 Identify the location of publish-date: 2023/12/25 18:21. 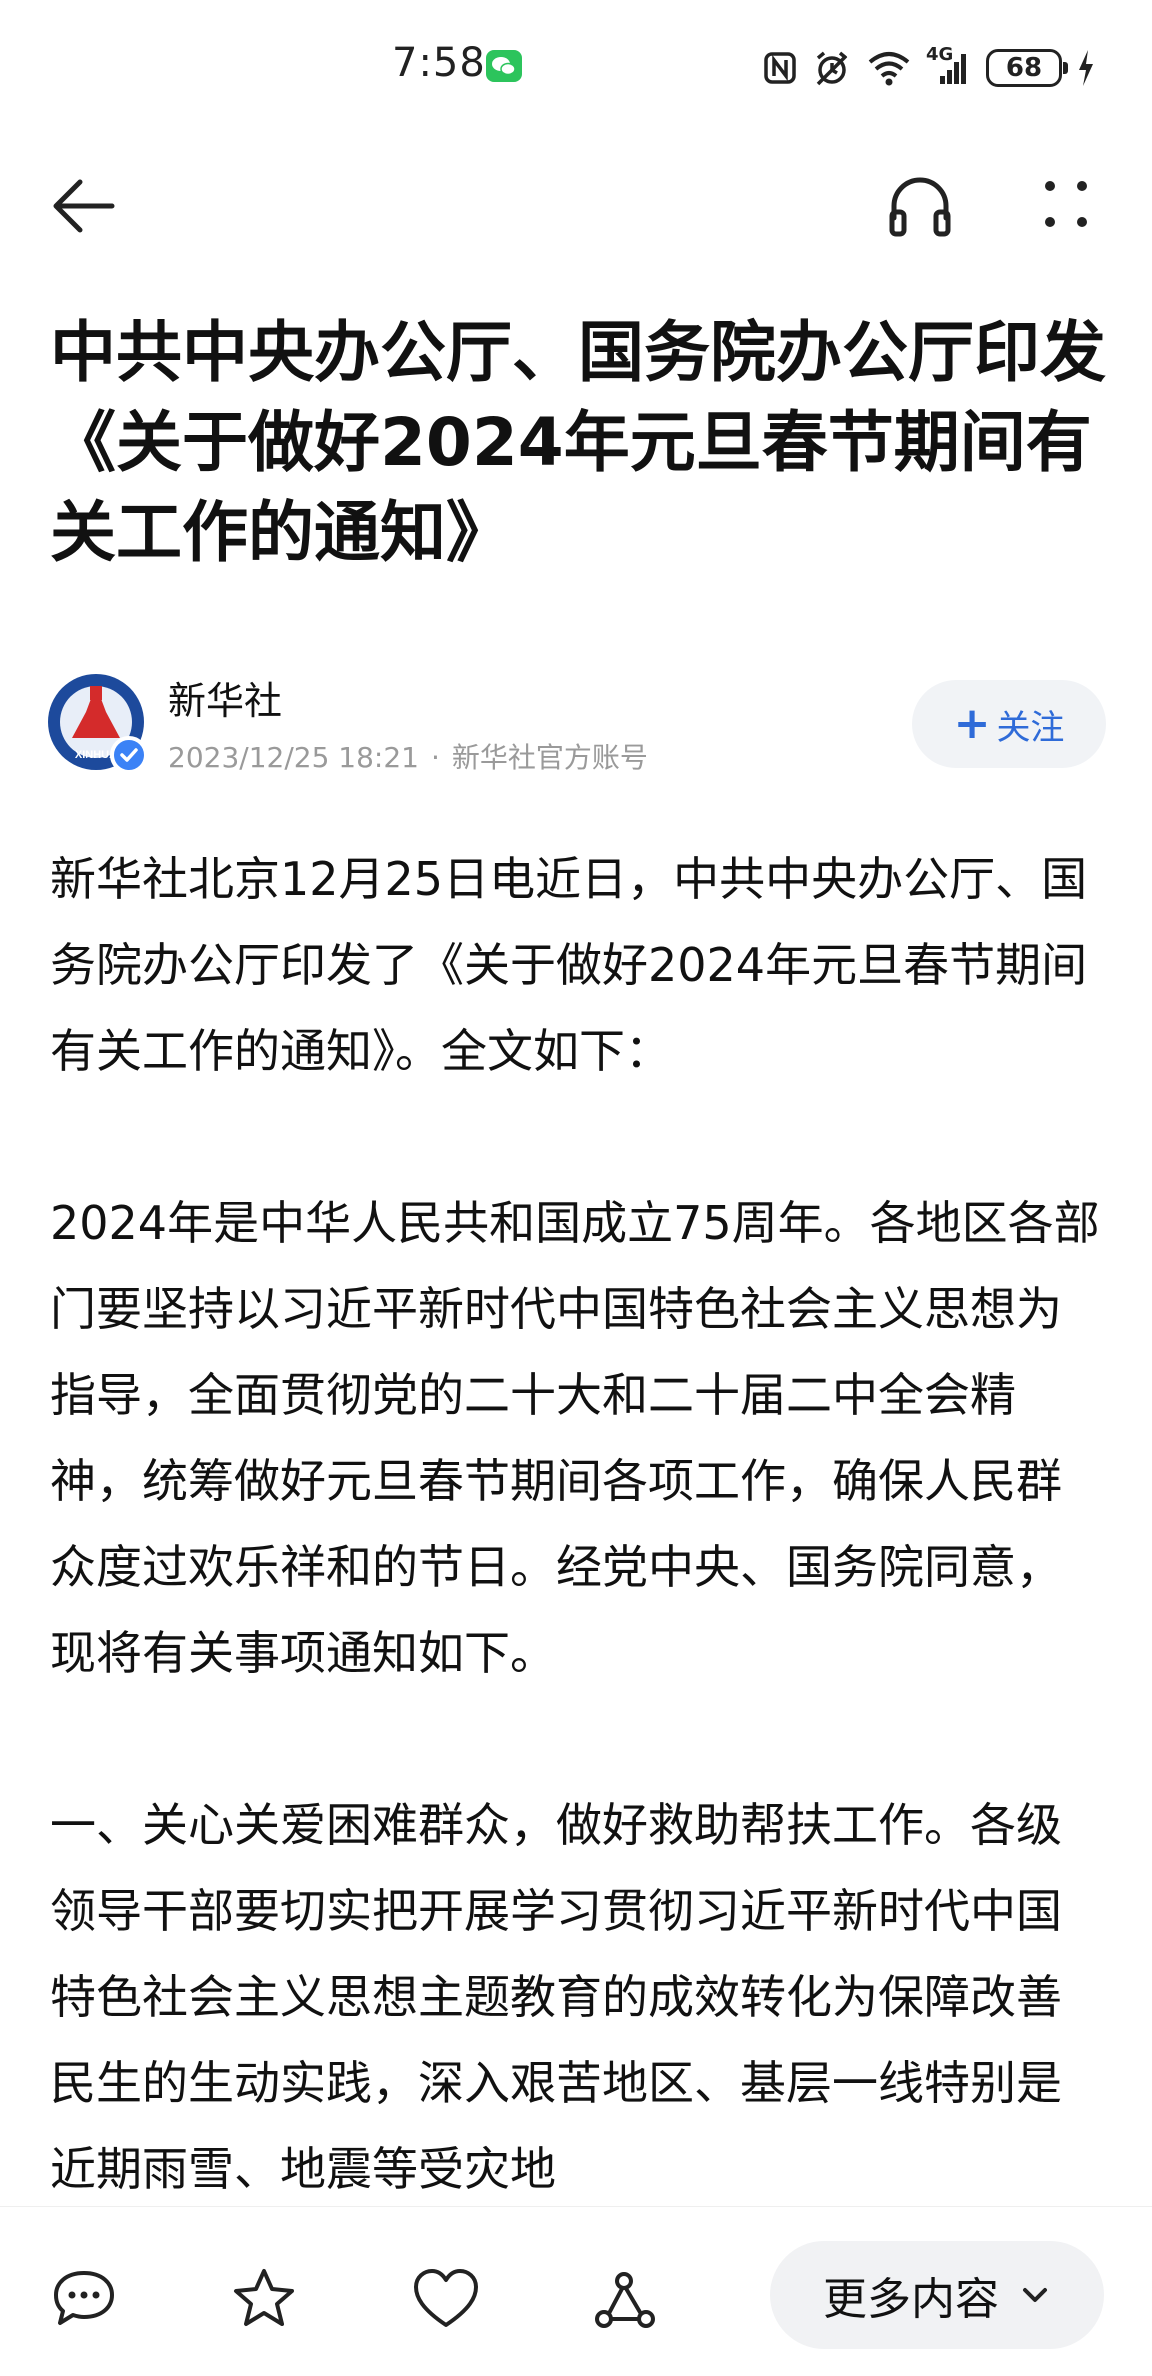
(293, 757).